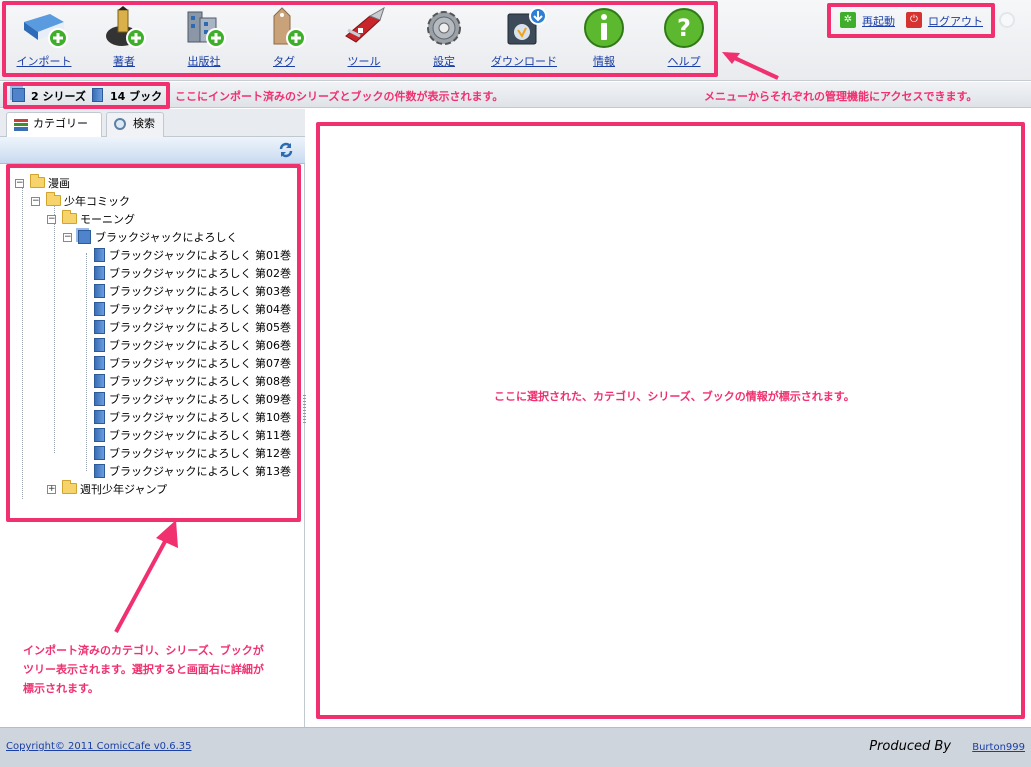 The width and height of the screenshot is (1031, 767). Describe the element at coordinates (200, 309) in the screenshot. I see `tree-node-label: ブラックジャックによろしく 第04巻` at that location.